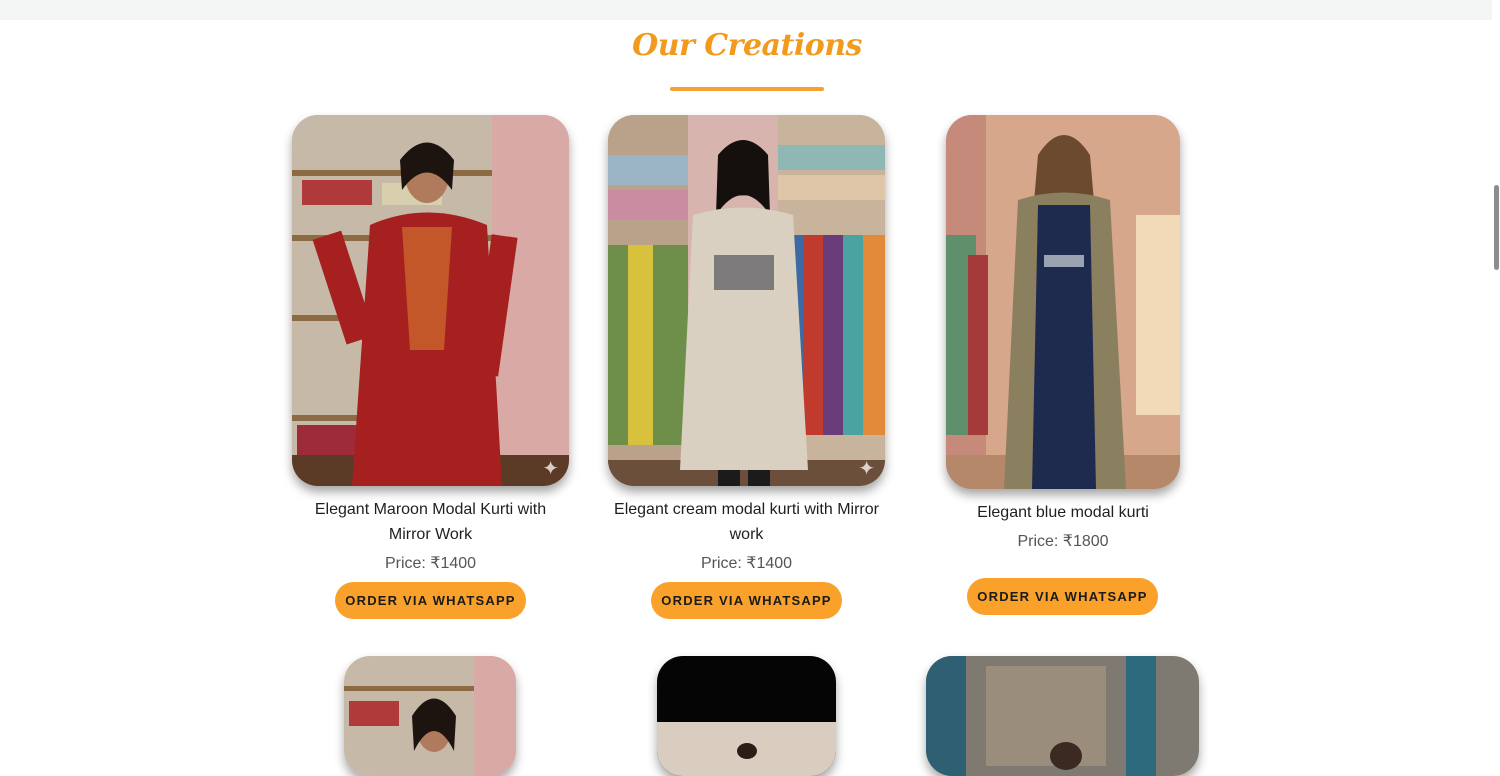 The height and width of the screenshot is (776, 1500). Describe the element at coordinates (430, 600) in the screenshot. I see `order-whatsapp-button-1: ORDER VIA WHATSAPP` at that location.